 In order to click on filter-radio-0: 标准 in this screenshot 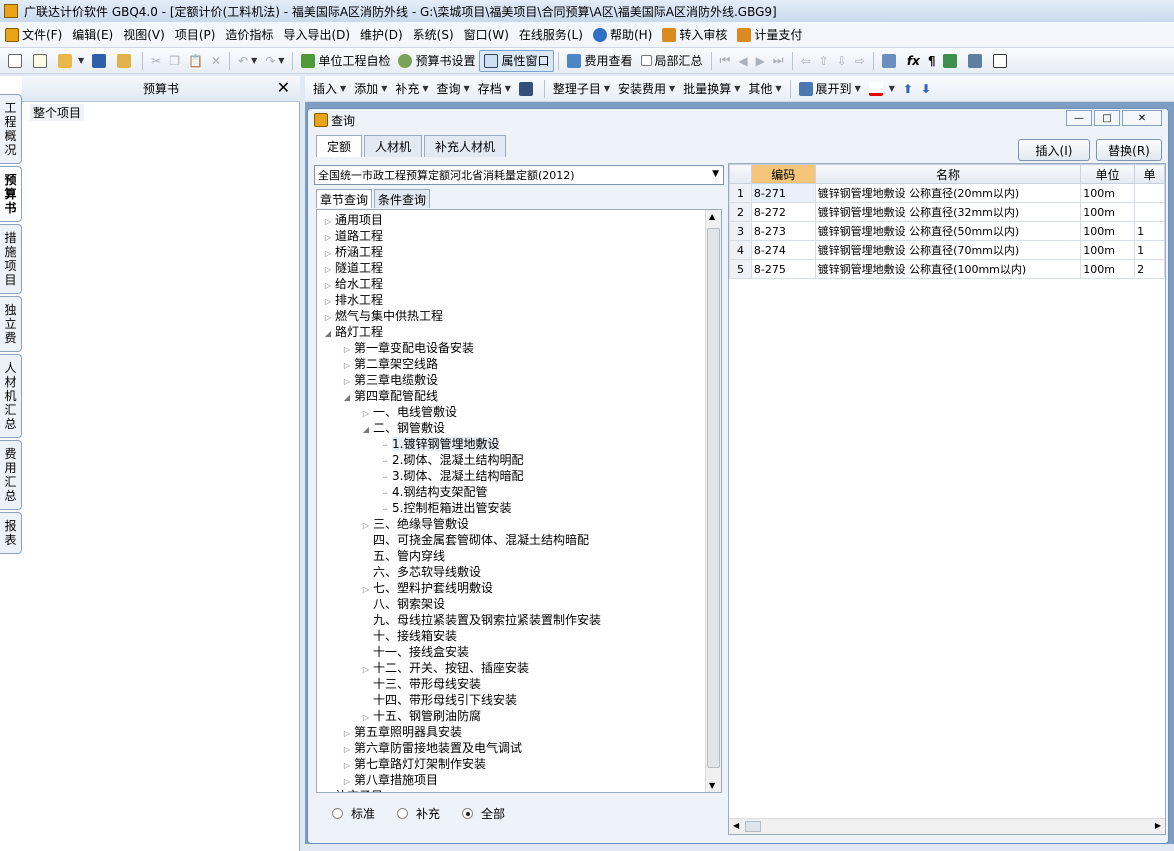, I will do `click(353, 813)`.